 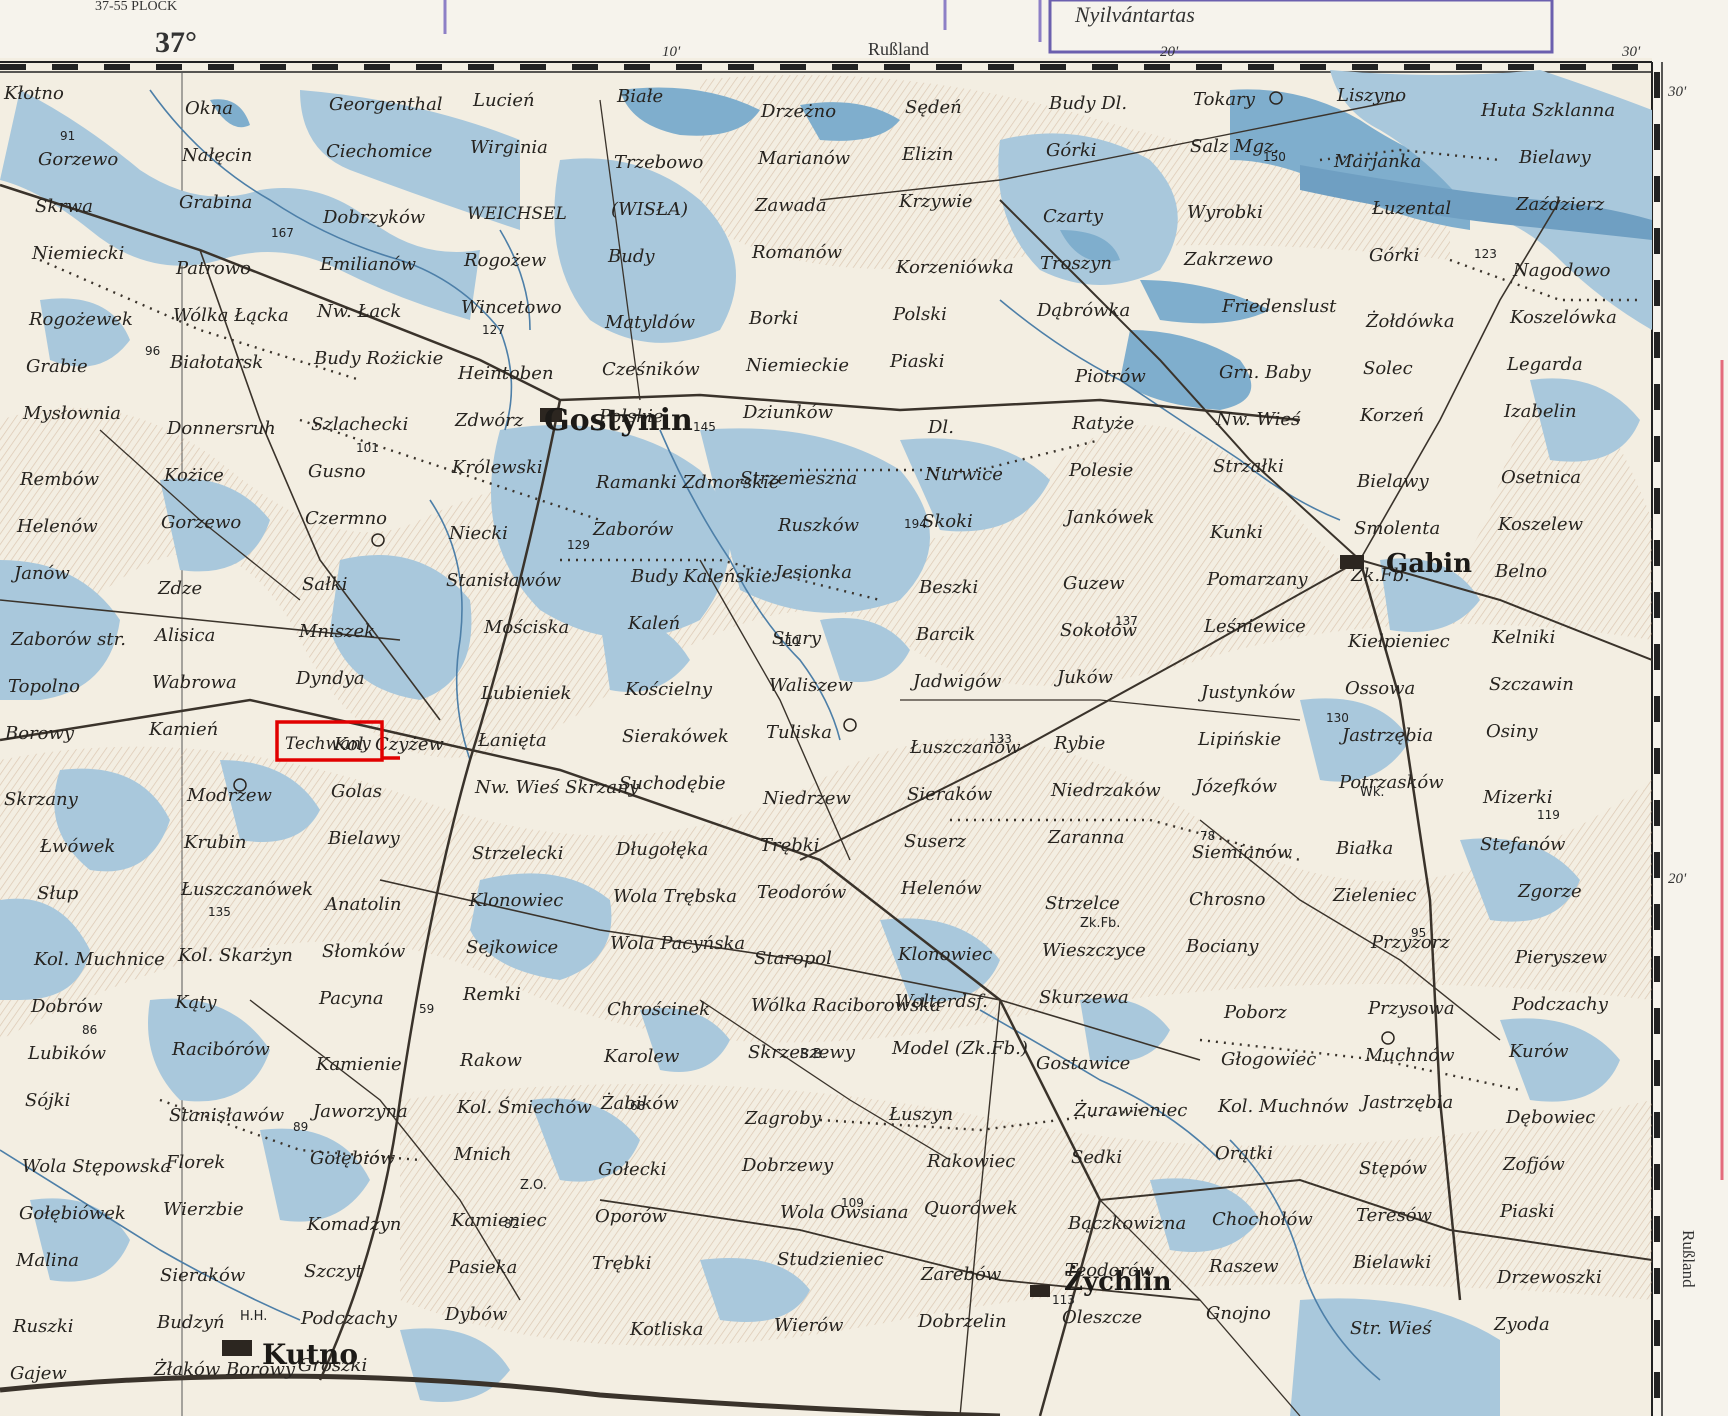 I want to click on place-label: Szczawin, so click(x=1531, y=684).